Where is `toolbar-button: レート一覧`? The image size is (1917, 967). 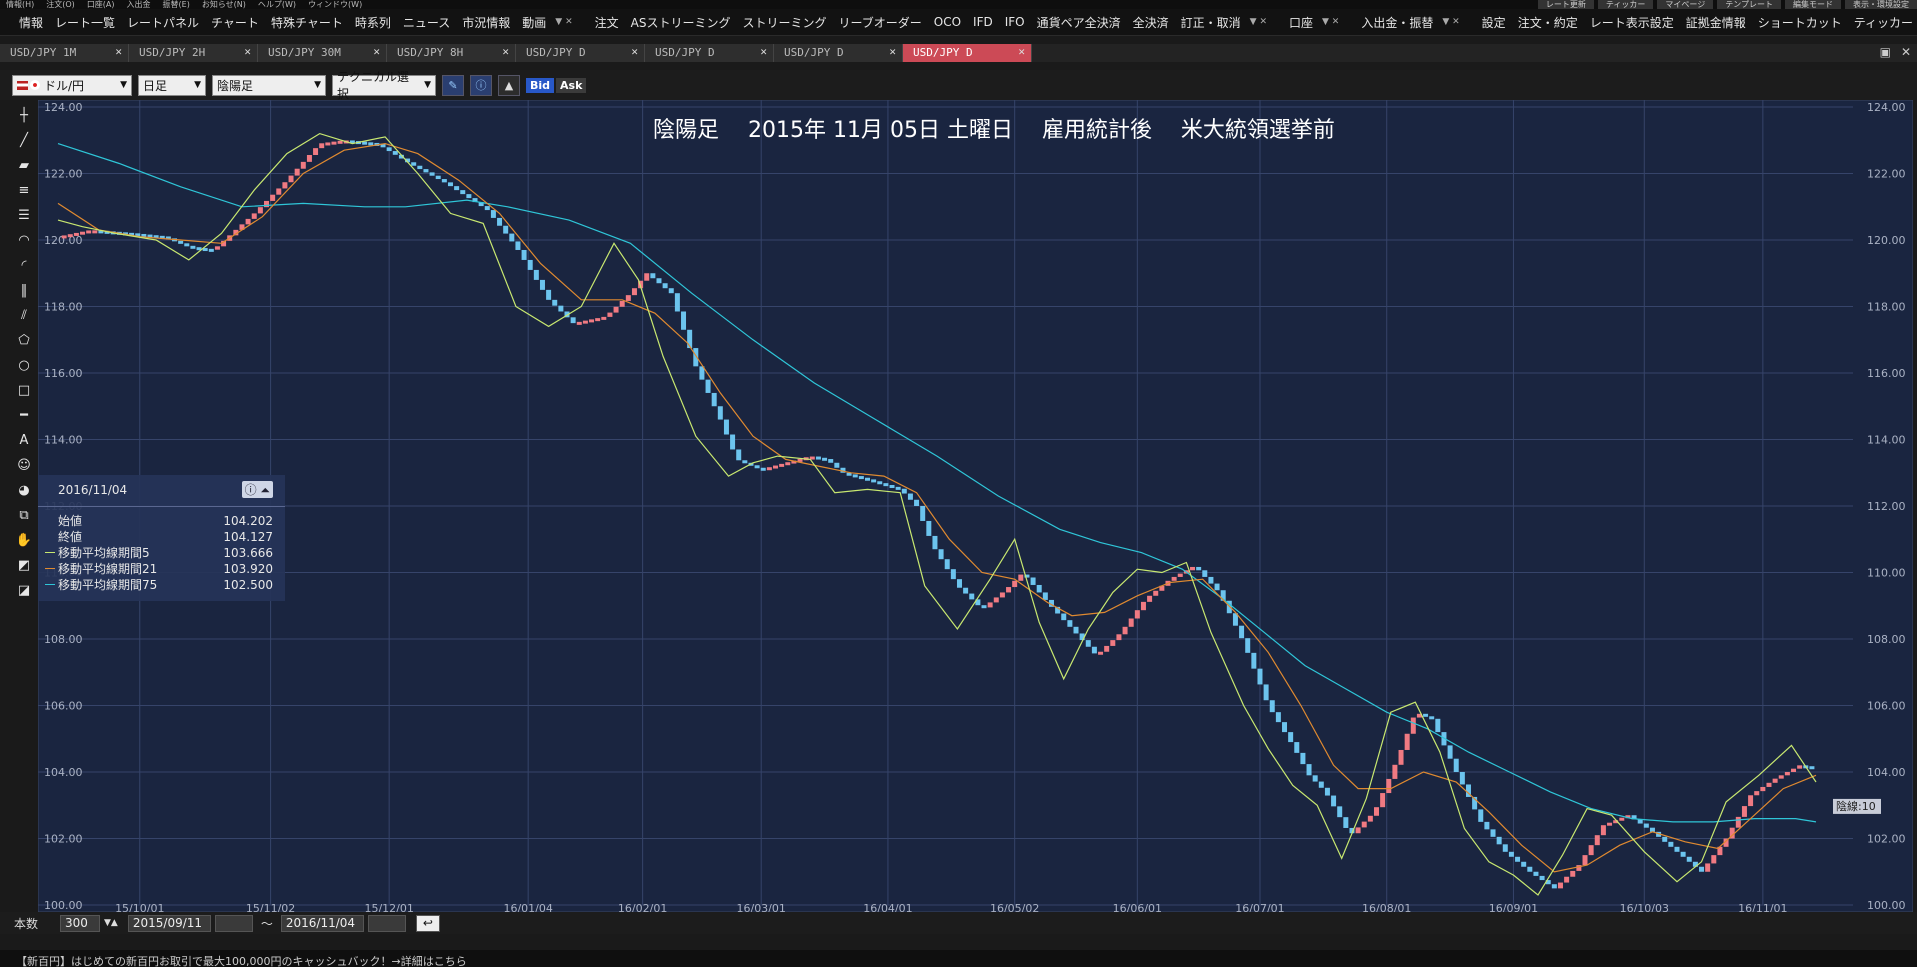
toolbar-button: レート一覧 is located at coordinates (85, 22).